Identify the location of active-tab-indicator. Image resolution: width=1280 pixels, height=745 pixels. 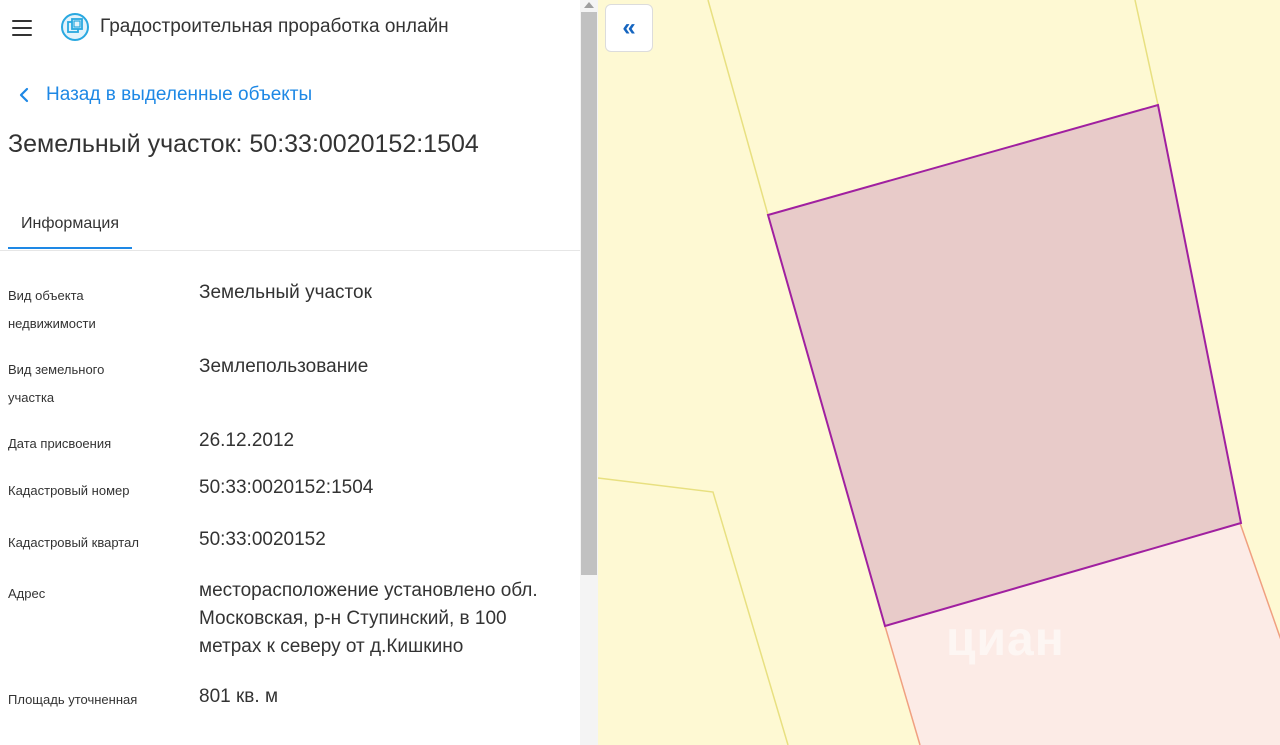
(70, 248).